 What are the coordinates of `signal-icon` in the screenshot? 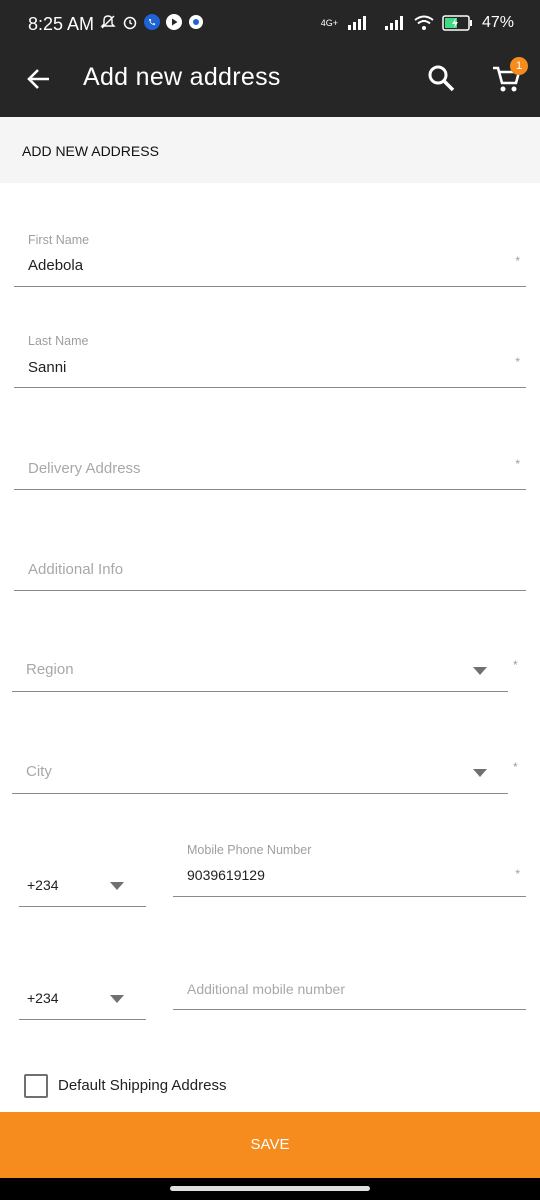 It's located at (356, 23).